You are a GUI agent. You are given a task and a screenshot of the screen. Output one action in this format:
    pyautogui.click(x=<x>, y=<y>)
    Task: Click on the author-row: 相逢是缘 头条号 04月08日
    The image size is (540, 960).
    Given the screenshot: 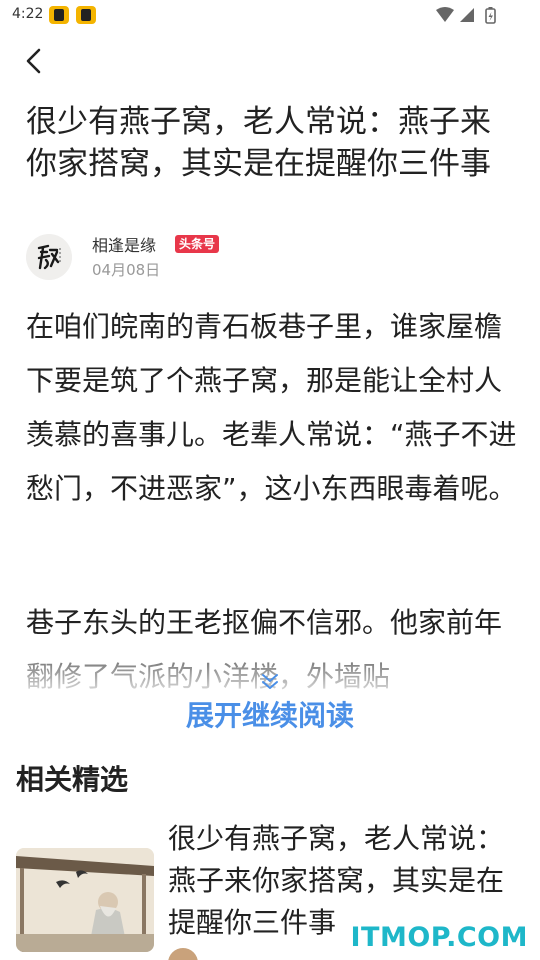 What is the action you would take?
    pyautogui.click(x=226, y=258)
    